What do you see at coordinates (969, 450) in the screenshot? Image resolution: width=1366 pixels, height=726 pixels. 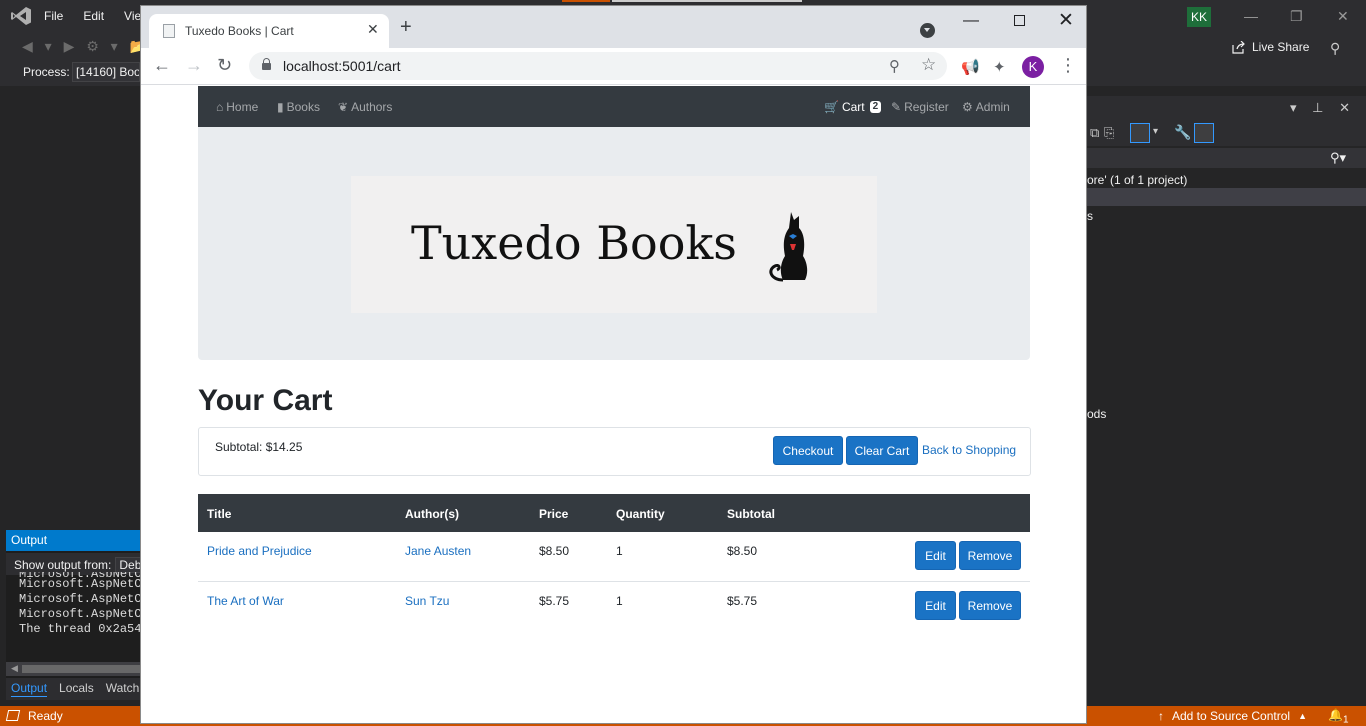 I see `back-to-shopping-link: Back to Shopping` at bounding box center [969, 450].